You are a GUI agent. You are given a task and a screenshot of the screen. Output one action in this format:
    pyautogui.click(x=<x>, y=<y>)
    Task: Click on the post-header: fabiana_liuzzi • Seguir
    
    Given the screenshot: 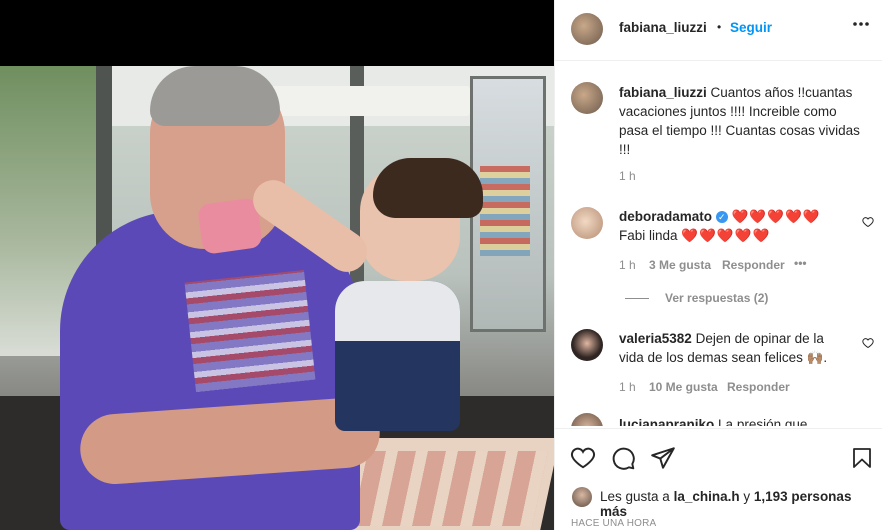 What is the action you would take?
    pyautogui.click(x=718, y=30)
    